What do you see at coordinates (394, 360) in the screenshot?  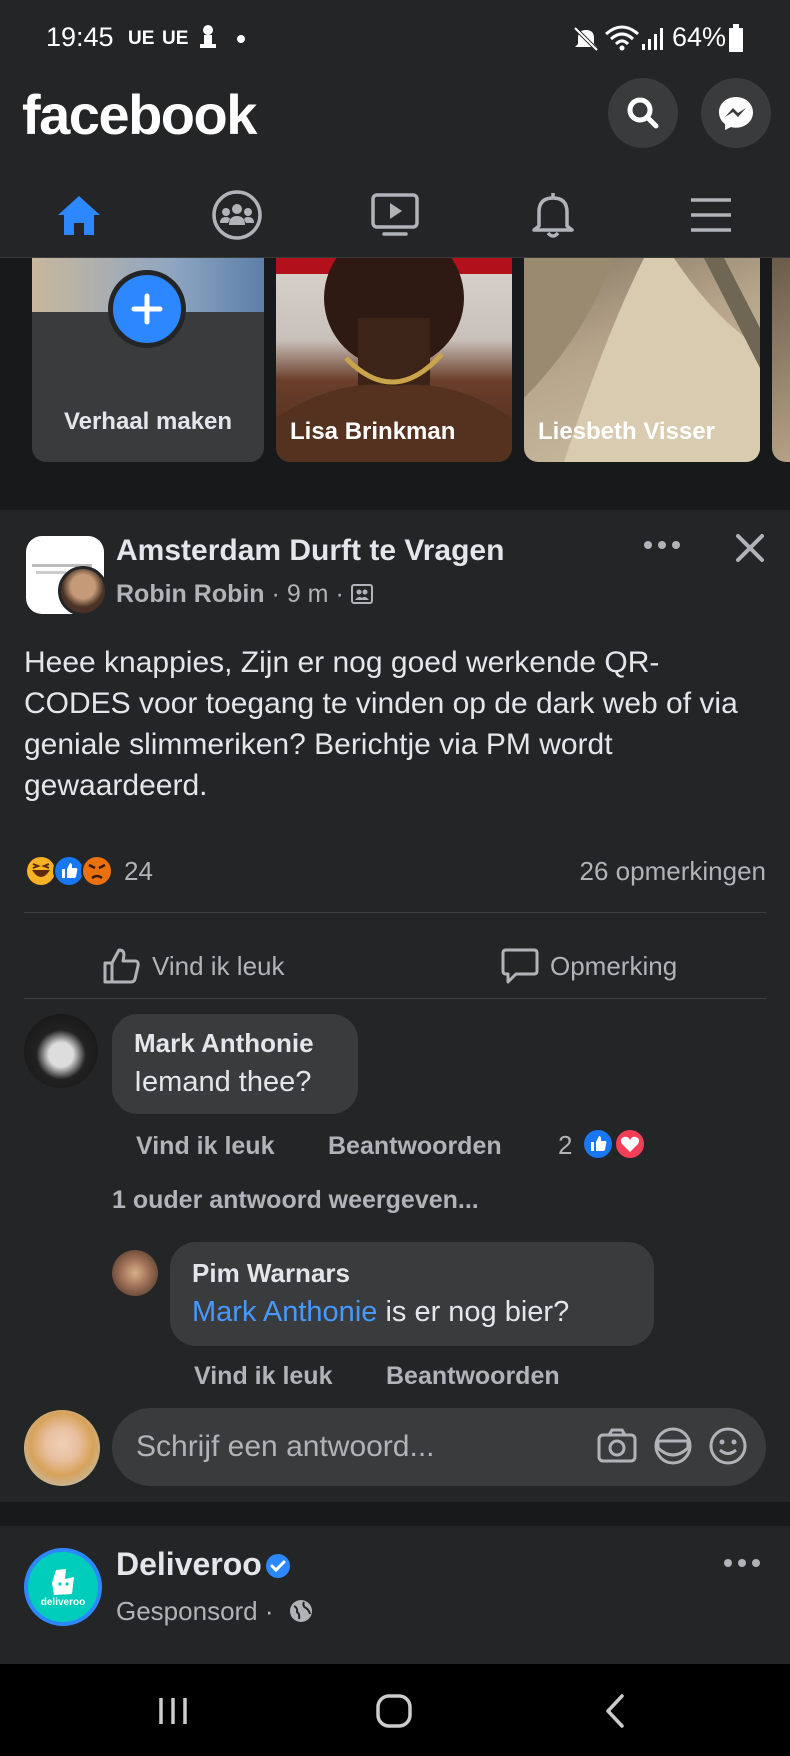 I see `story-card: Lisa Brinkman` at bounding box center [394, 360].